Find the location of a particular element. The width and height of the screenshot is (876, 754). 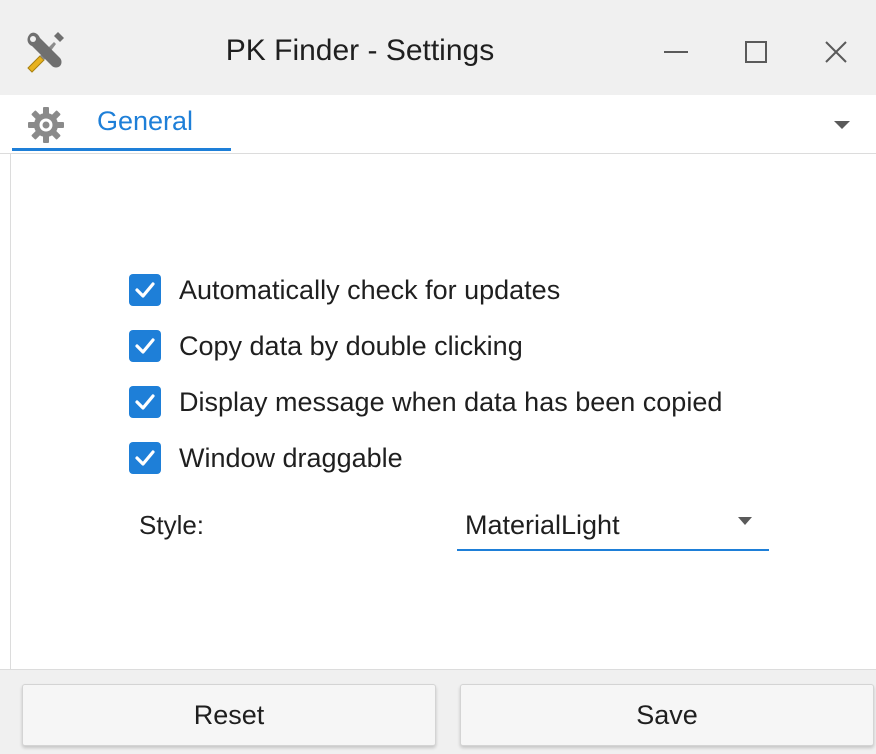

style-label: Style: is located at coordinates (172, 525).